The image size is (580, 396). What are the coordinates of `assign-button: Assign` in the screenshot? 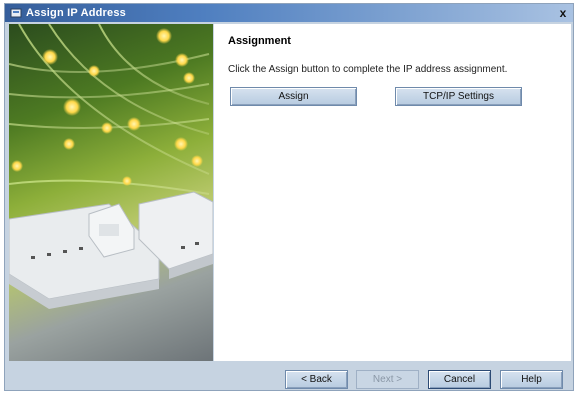 It's located at (293, 96).